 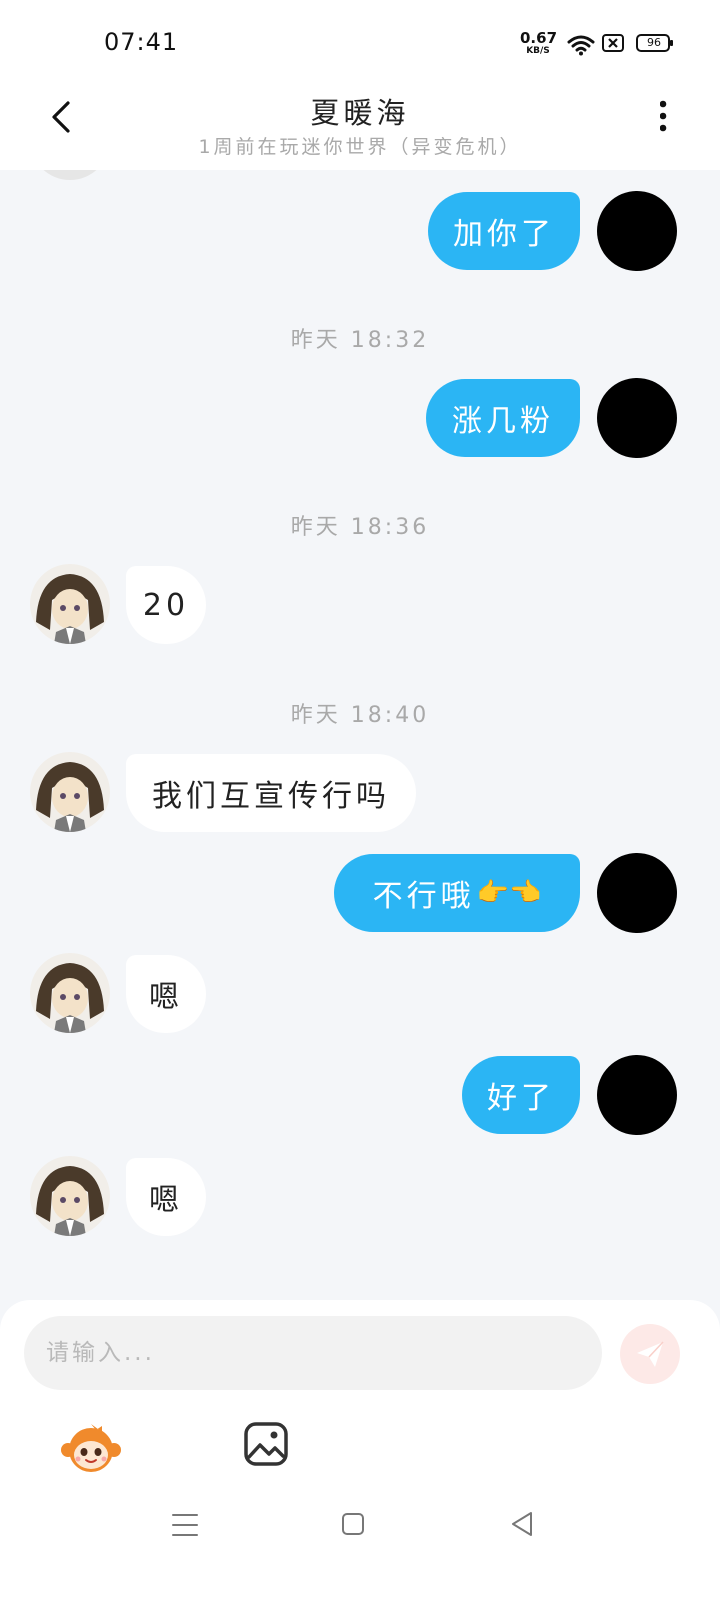 What do you see at coordinates (522, 1524) in the screenshot?
I see `back-triangle-icon` at bounding box center [522, 1524].